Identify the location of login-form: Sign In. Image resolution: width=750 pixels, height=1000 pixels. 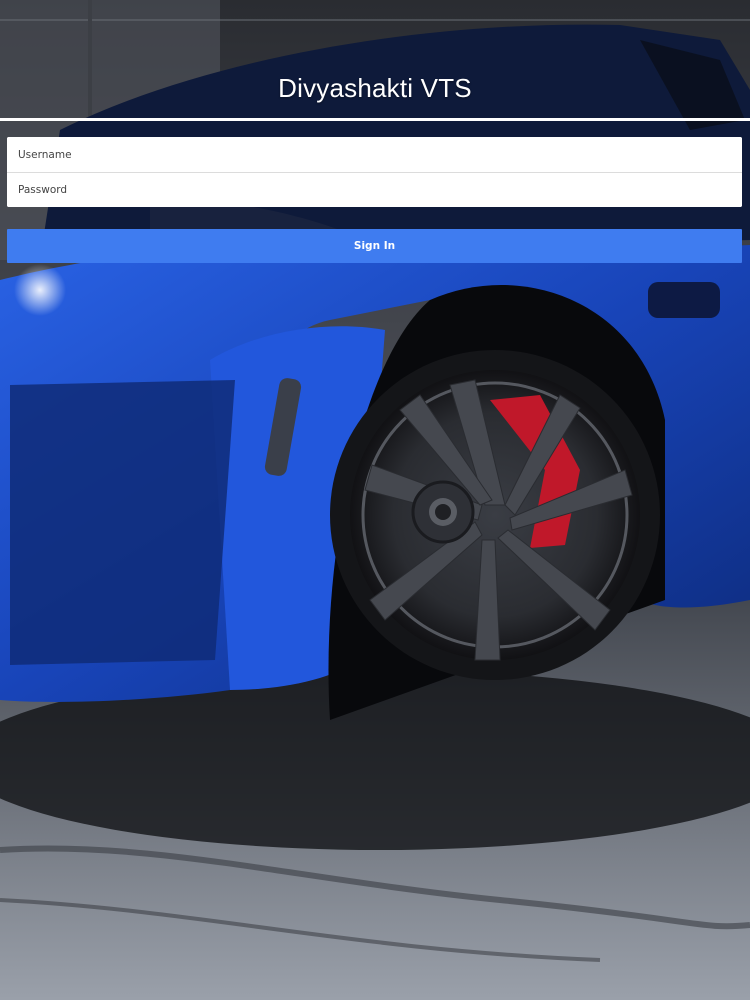
(374, 200).